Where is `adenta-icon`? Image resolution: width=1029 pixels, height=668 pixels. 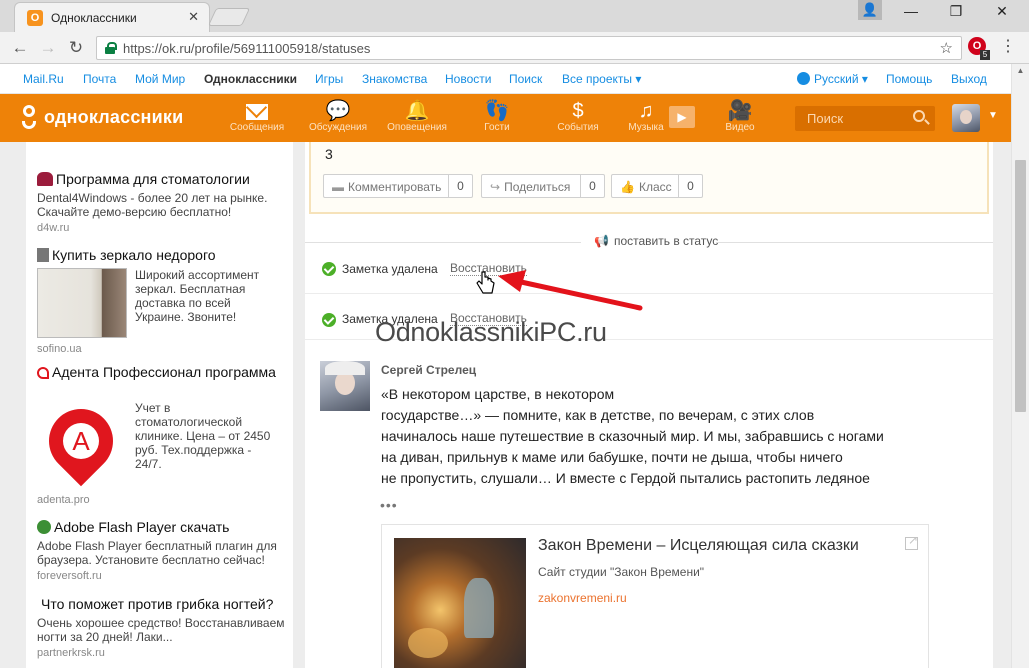
adenta-icon is located at coordinates (43, 373).